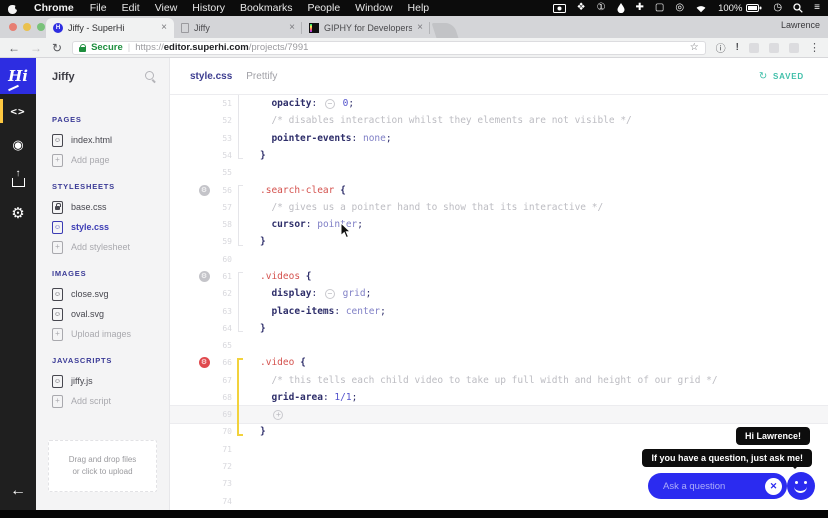 The height and width of the screenshot is (518, 828). I want to click on screen-record-icon, so click(559, 8).